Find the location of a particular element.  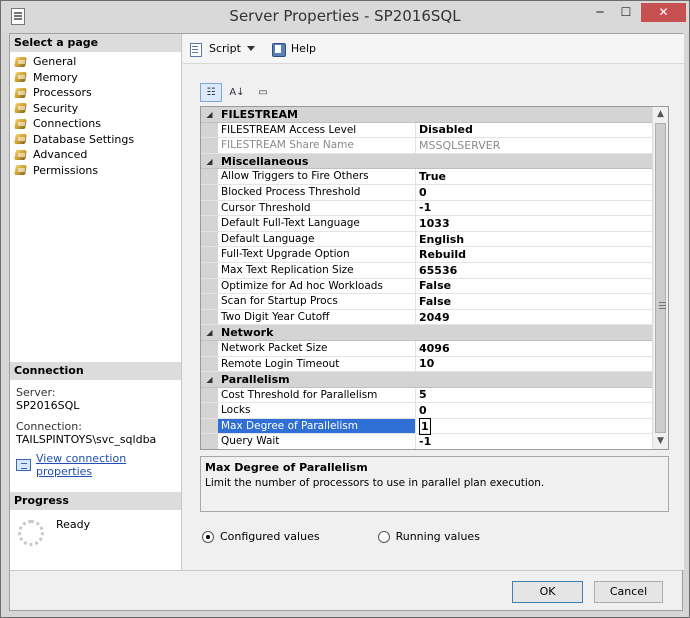

property-row: Default Language English is located at coordinates (427, 239).